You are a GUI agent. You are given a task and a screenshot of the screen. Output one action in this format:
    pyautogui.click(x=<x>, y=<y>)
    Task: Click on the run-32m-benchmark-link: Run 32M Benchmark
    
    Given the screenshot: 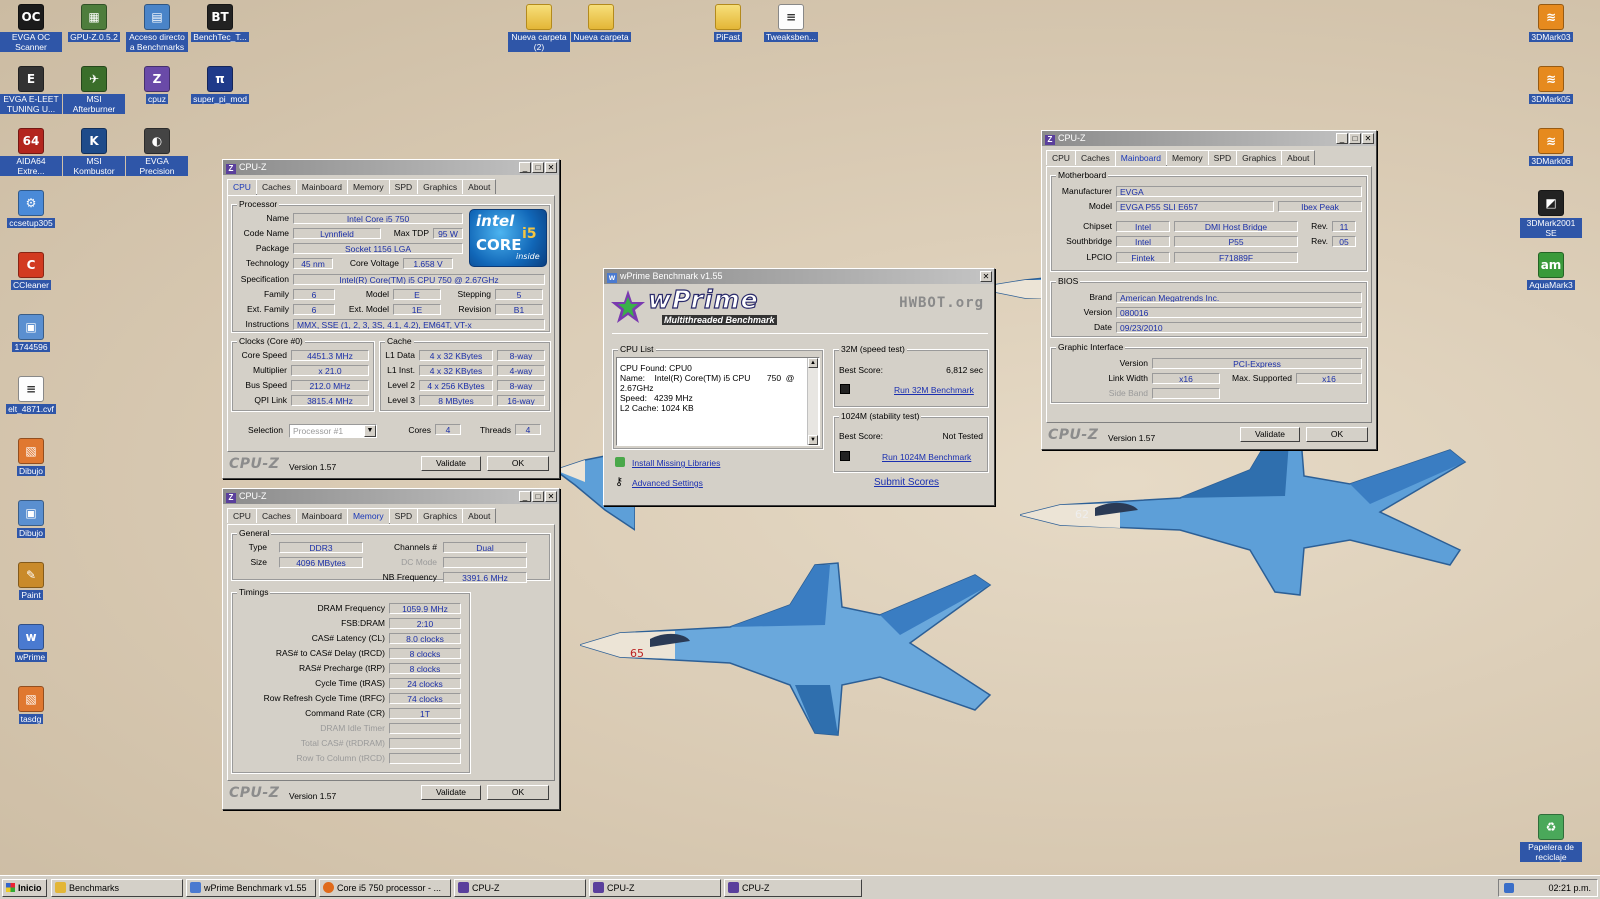 What is the action you would take?
    pyautogui.click(x=934, y=390)
    